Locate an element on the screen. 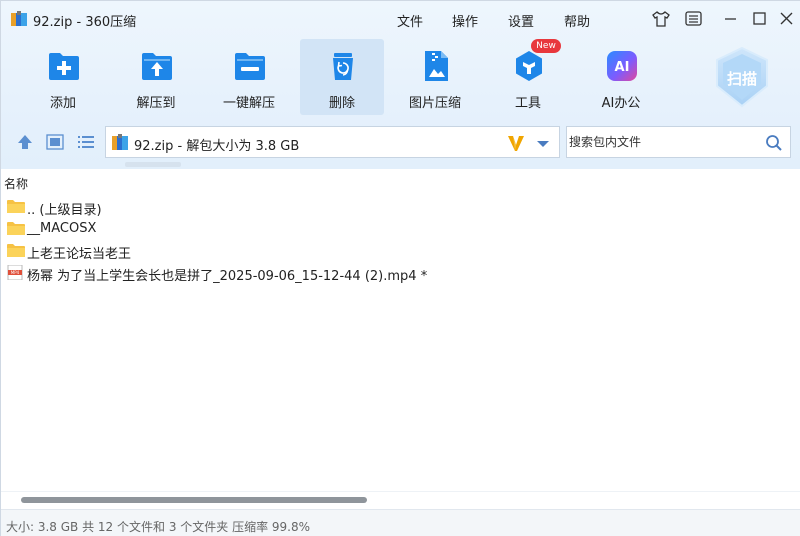 The width and height of the screenshot is (800, 536). maximize-icon is located at coordinates (759, 18).